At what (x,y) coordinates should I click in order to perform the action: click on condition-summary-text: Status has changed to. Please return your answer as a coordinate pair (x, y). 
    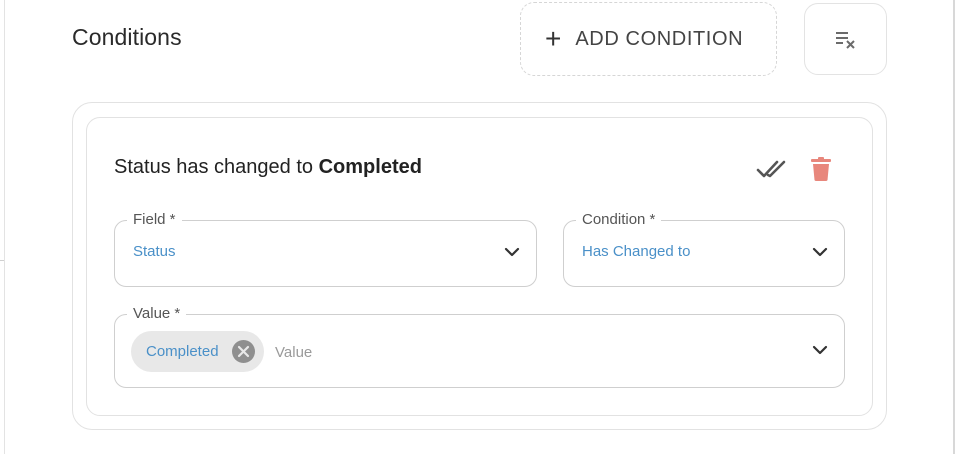
    Looking at the image, I should click on (214, 167).